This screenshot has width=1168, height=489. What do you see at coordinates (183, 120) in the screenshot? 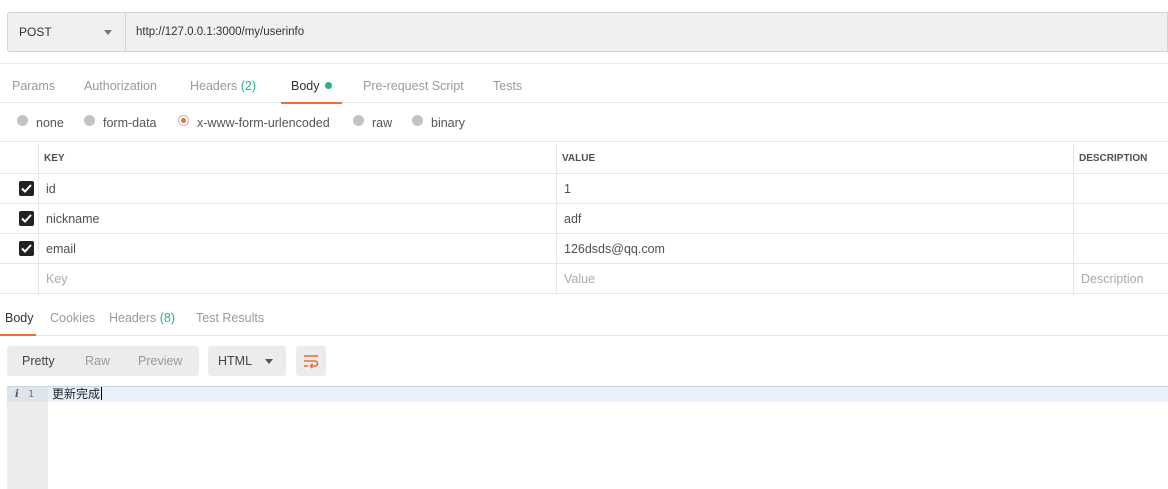
I see `radio-checked-icon` at bounding box center [183, 120].